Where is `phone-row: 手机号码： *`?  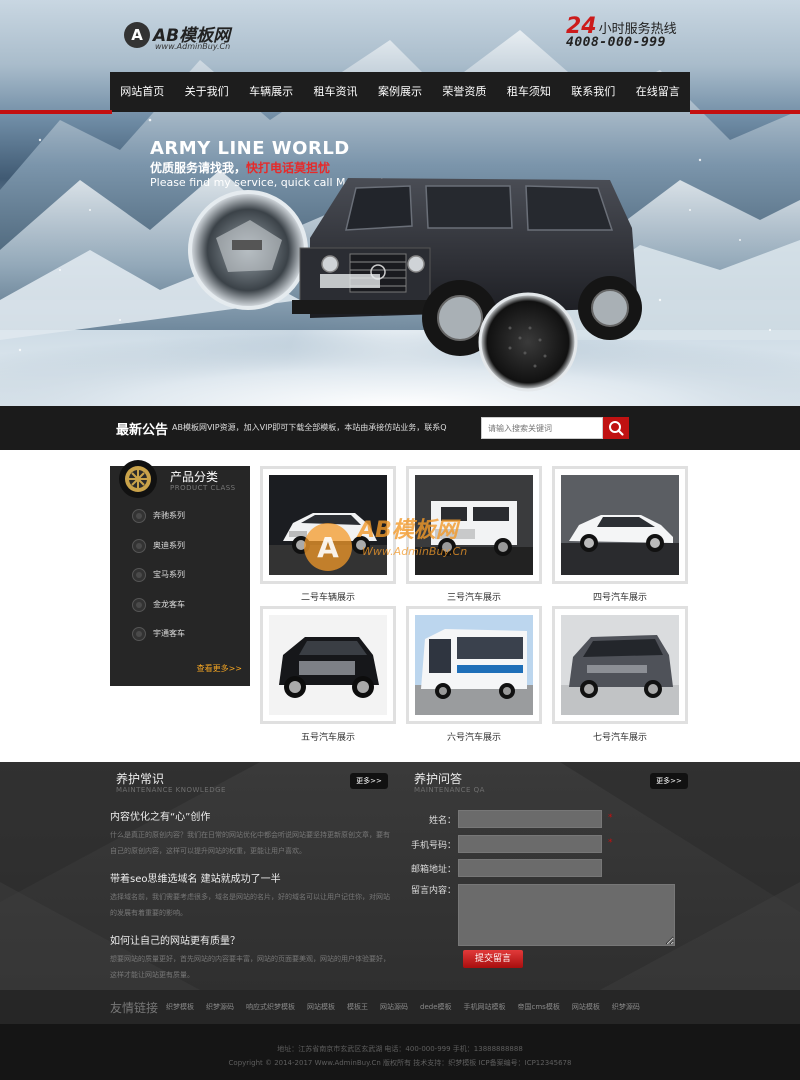 phone-row: 手机号码： * is located at coordinates (515, 844).